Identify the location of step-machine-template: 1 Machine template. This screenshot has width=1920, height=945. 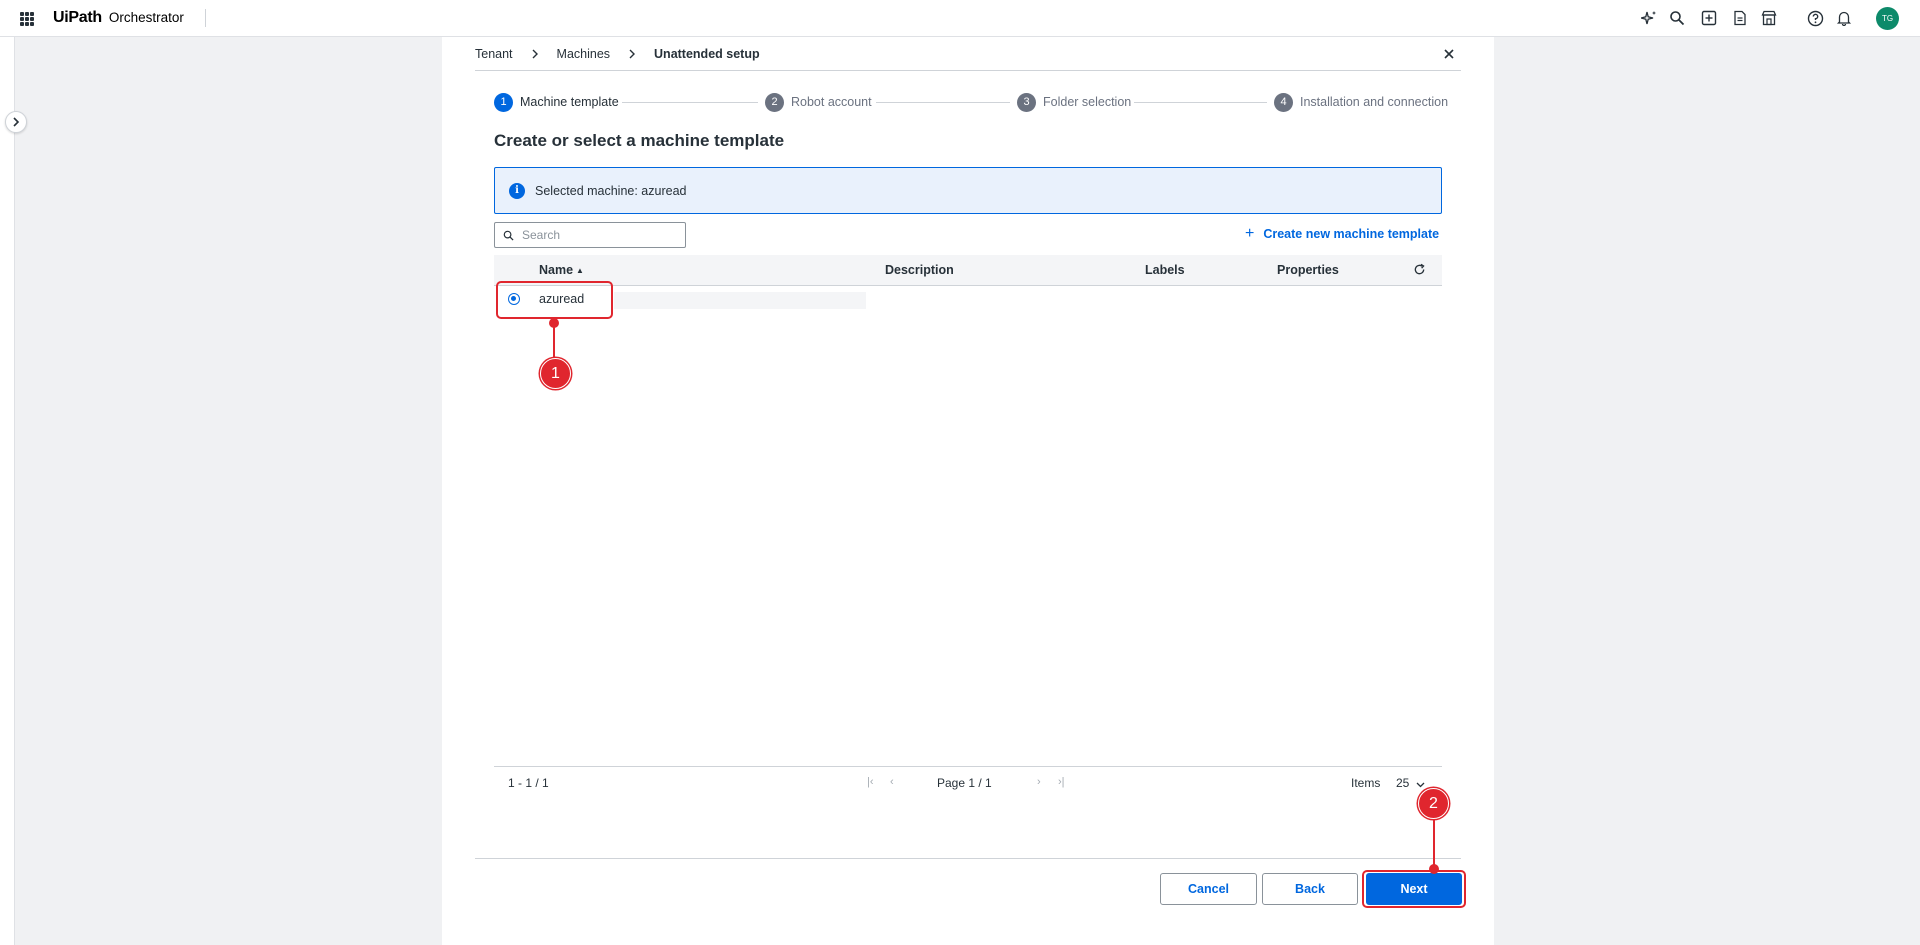
(556, 102).